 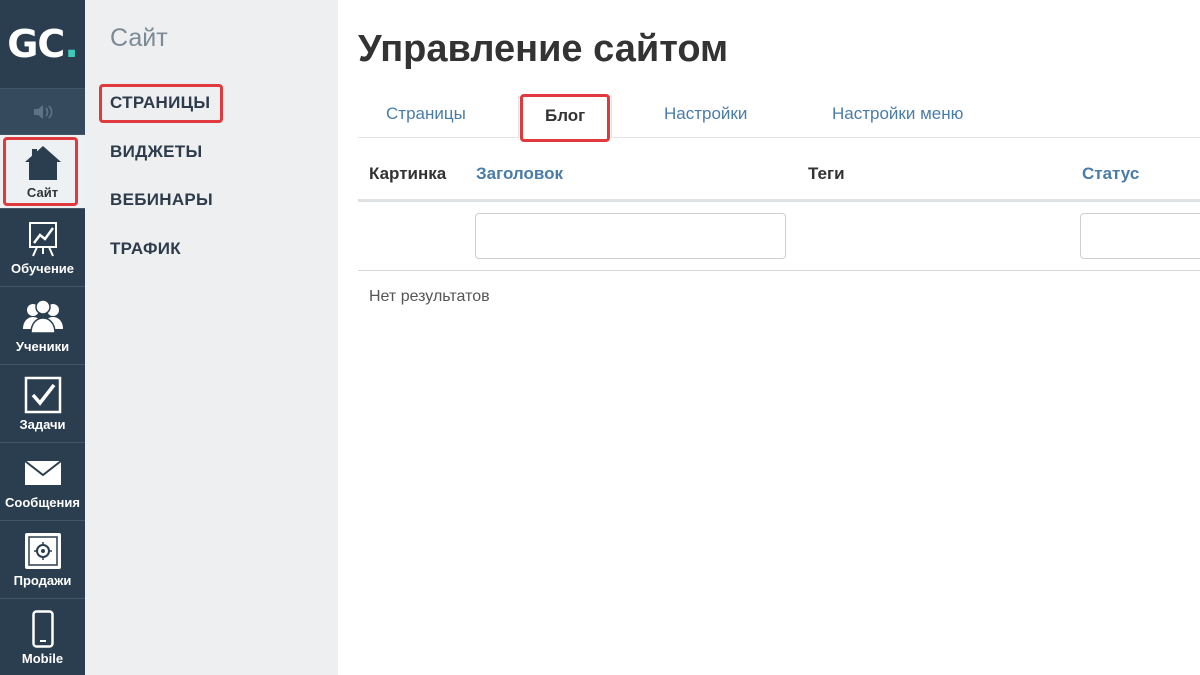 What do you see at coordinates (429, 296) in the screenshot?
I see `empty-results-text: Нет результатов` at bounding box center [429, 296].